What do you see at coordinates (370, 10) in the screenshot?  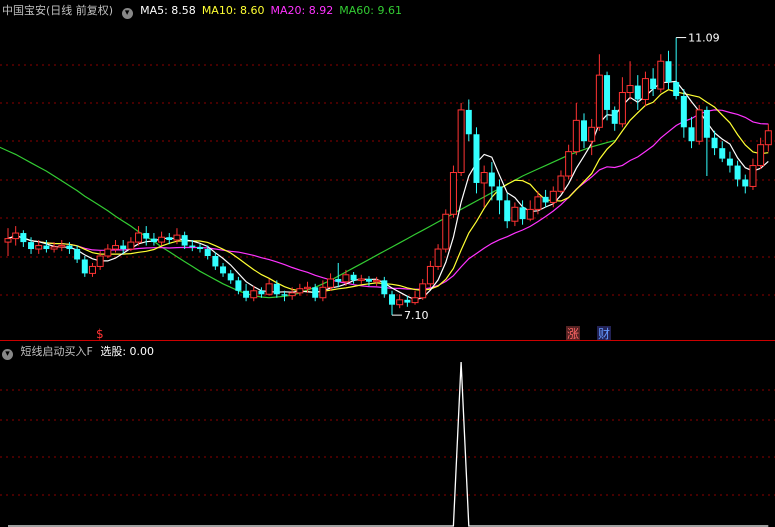 I see `ma-legend-item: MA60: 9.61` at bounding box center [370, 10].